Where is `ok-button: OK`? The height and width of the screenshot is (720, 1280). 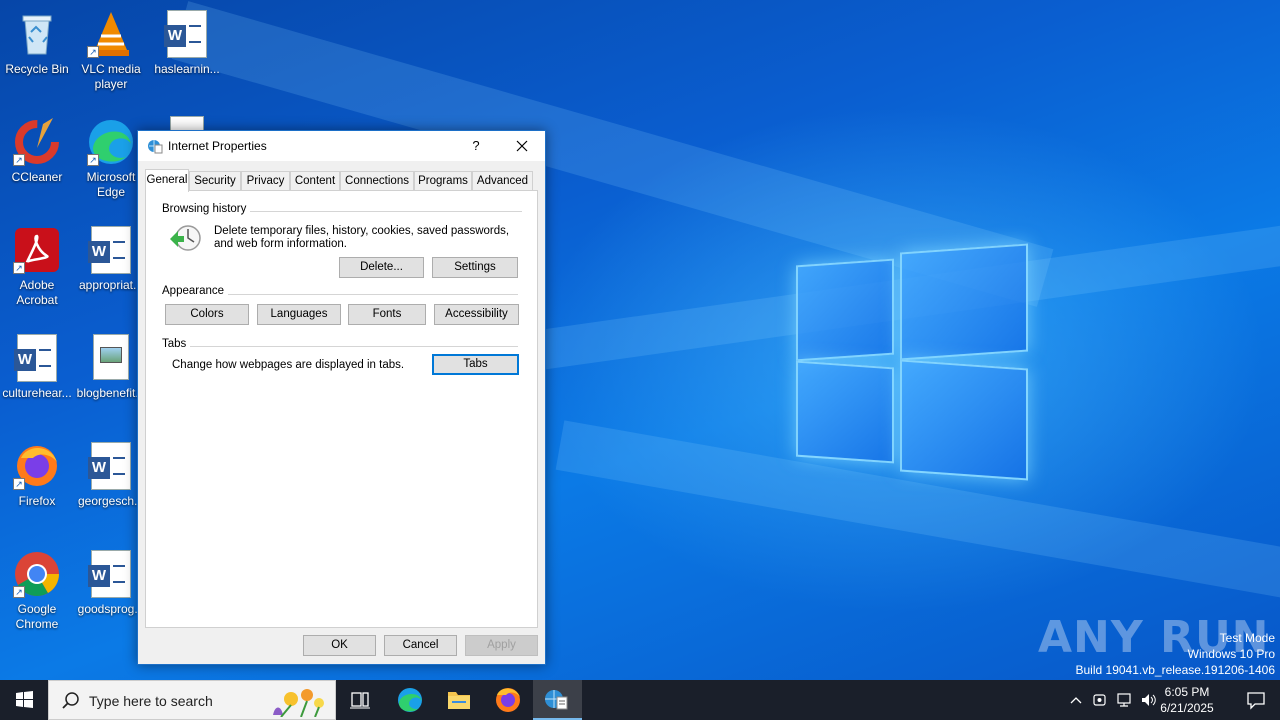 ok-button: OK is located at coordinates (339, 645).